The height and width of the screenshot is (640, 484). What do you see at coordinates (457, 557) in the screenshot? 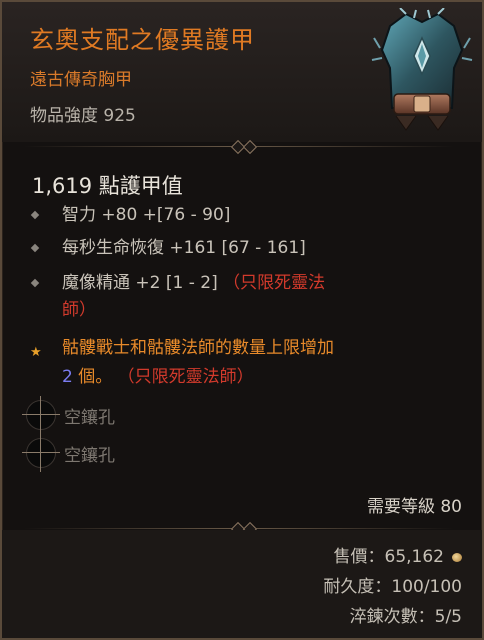
I see `gold-coin-icon` at bounding box center [457, 557].